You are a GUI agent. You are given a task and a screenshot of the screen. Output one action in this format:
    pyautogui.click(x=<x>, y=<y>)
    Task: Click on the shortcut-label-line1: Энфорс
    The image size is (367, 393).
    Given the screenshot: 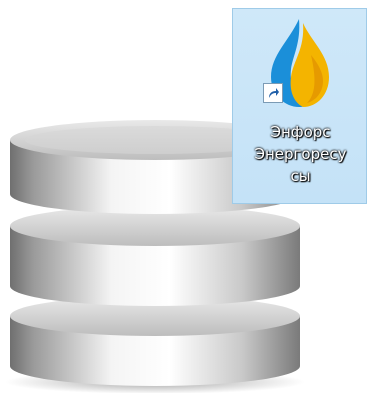 What is the action you would take?
    pyautogui.click(x=300, y=132)
    